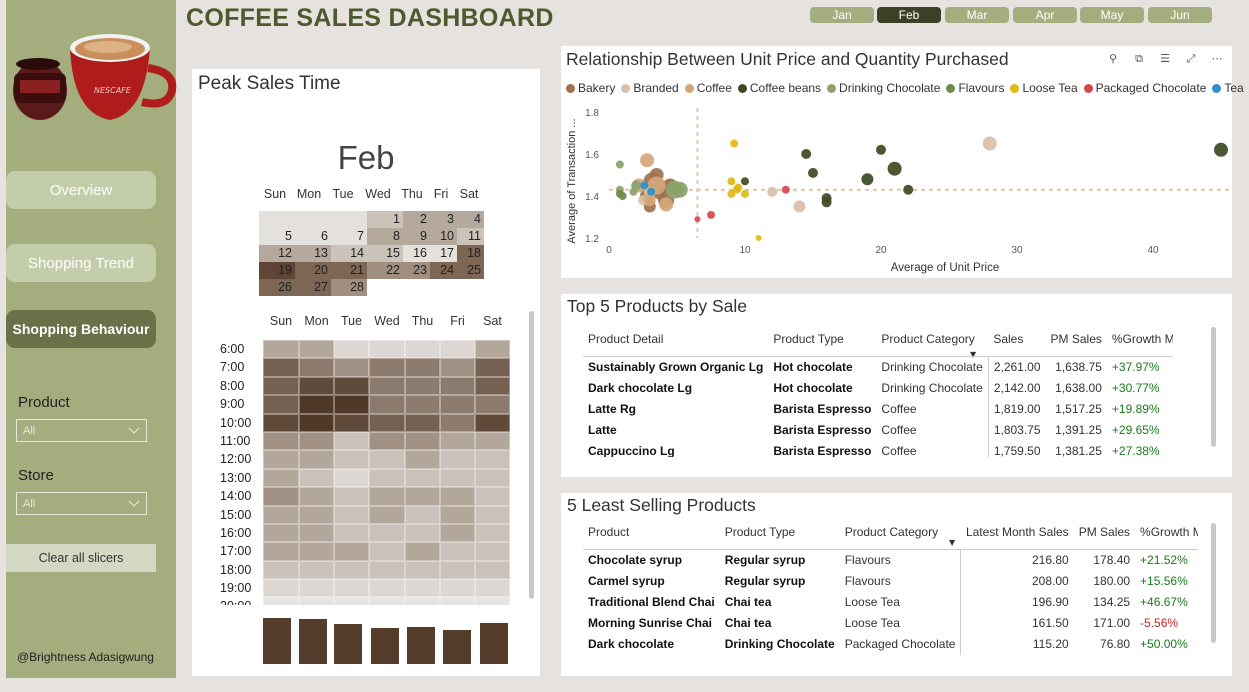 This screenshot has height=692, width=1249. Describe the element at coordinates (676, 339) in the screenshot. I see `column-header: Product Detail` at that location.